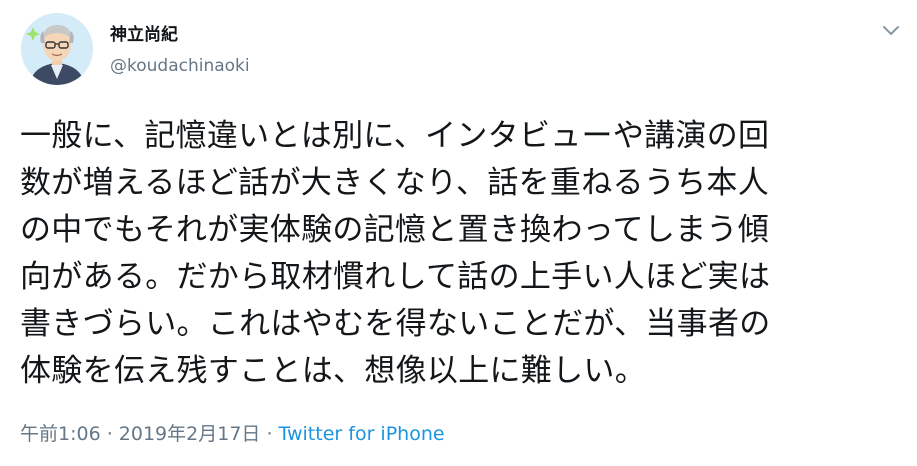 This screenshot has height=466, width=917. I want to click on tweet-timestamp: 午前1:06 · 2019年2月17日 ·, so click(149, 434).